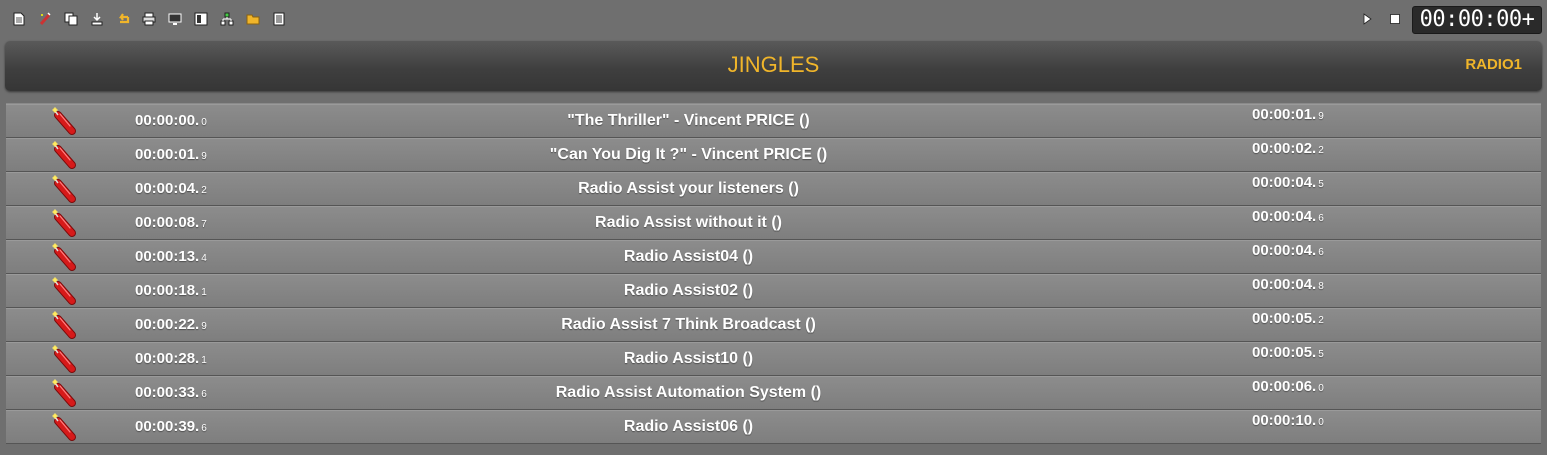 Image resolution: width=1547 pixels, height=455 pixels. I want to click on jingle-title: Radio Assist04 (), so click(688, 256).